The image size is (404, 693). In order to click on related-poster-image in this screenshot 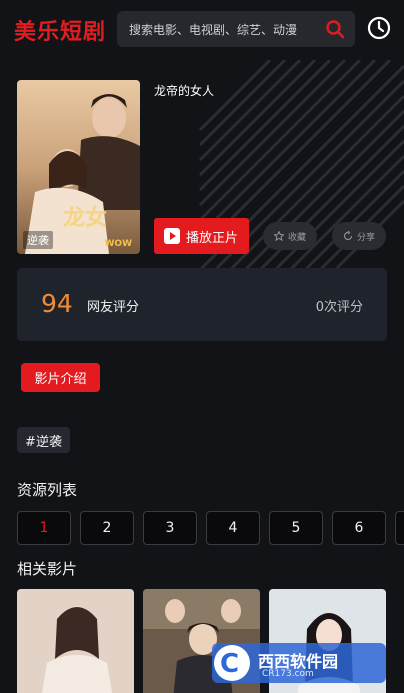, I will do `click(75, 641)`.